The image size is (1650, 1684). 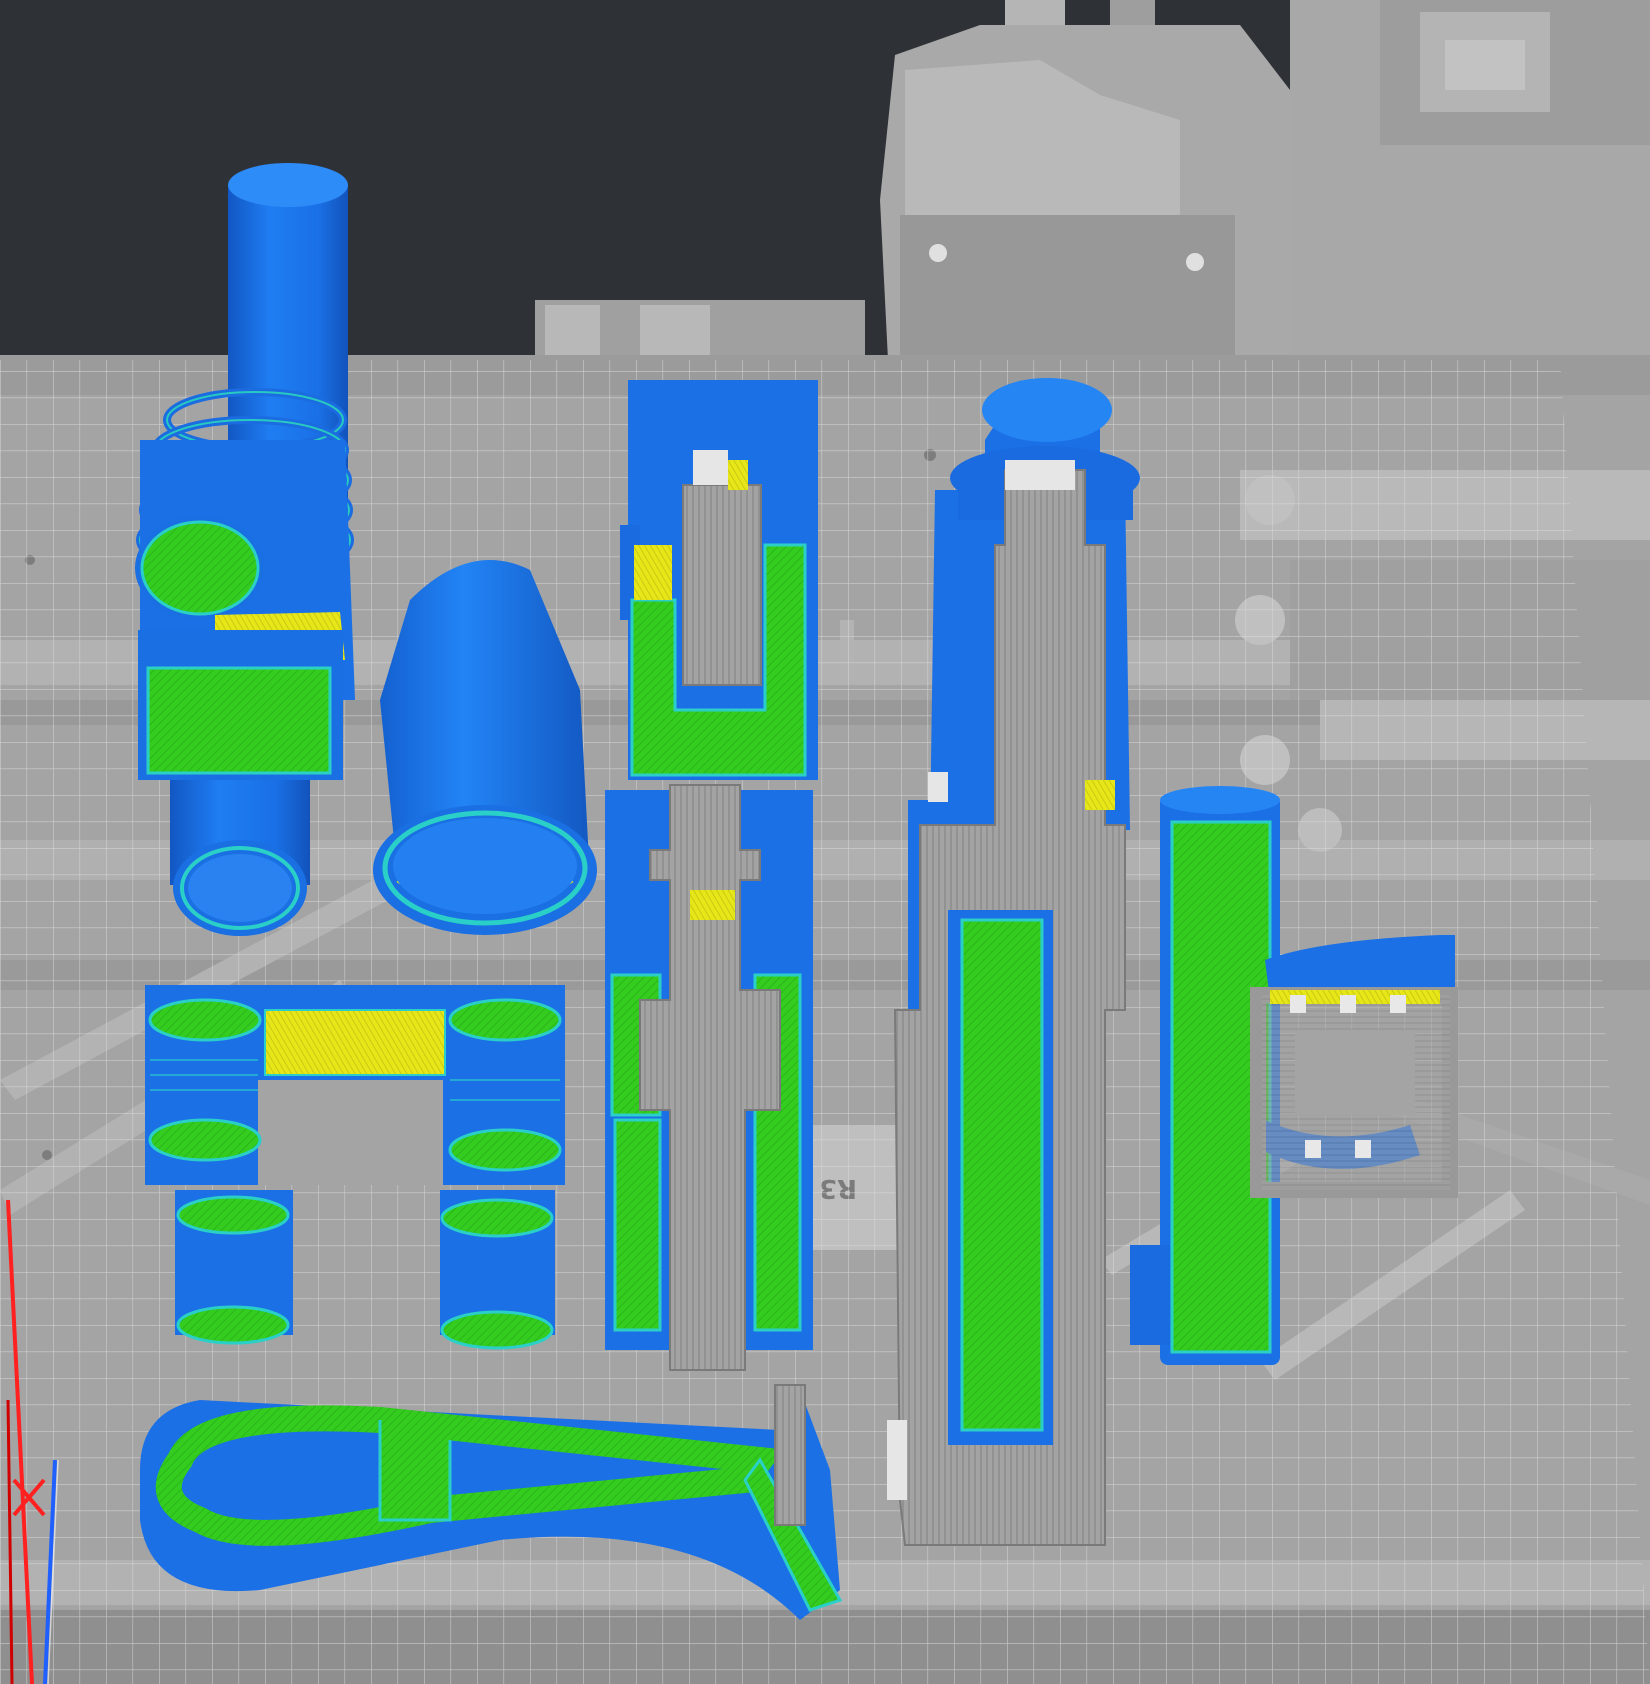 What do you see at coordinates (709, 1077) in the screenshot?
I see `part-lower-bracket` at bounding box center [709, 1077].